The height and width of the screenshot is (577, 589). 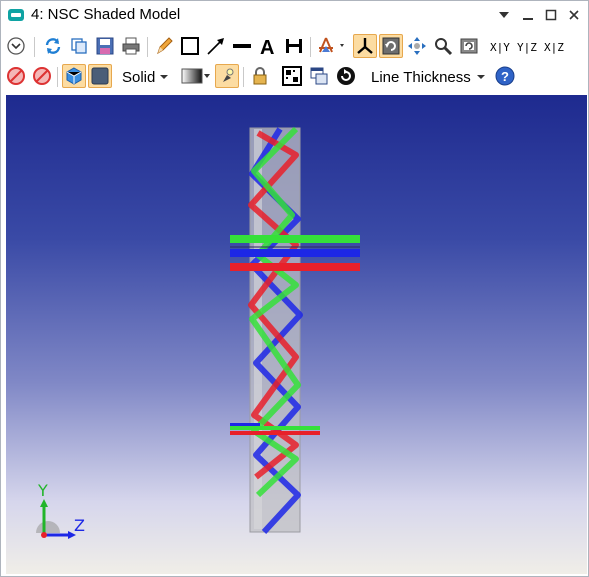 What do you see at coordinates (74, 76) in the screenshot?
I see `cube-view-icon` at bounding box center [74, 76].